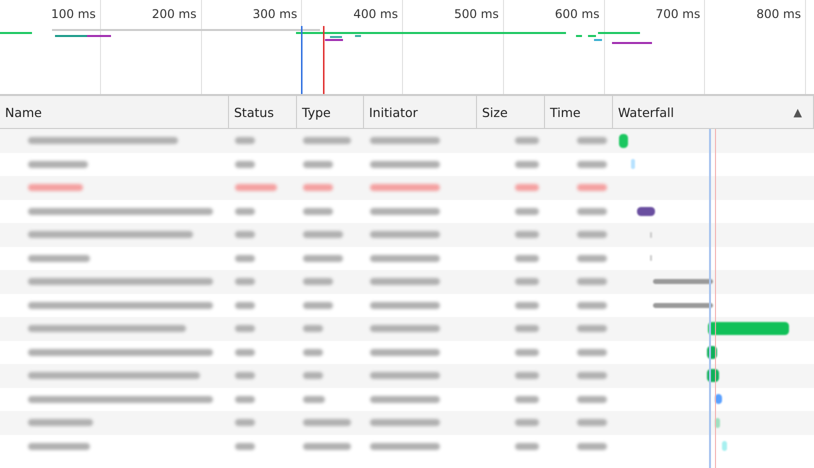 Image resolution: width=814 pixels, height=468 pixels. I want to click on sort-arrow-icon: ▲, so click(801, 112).